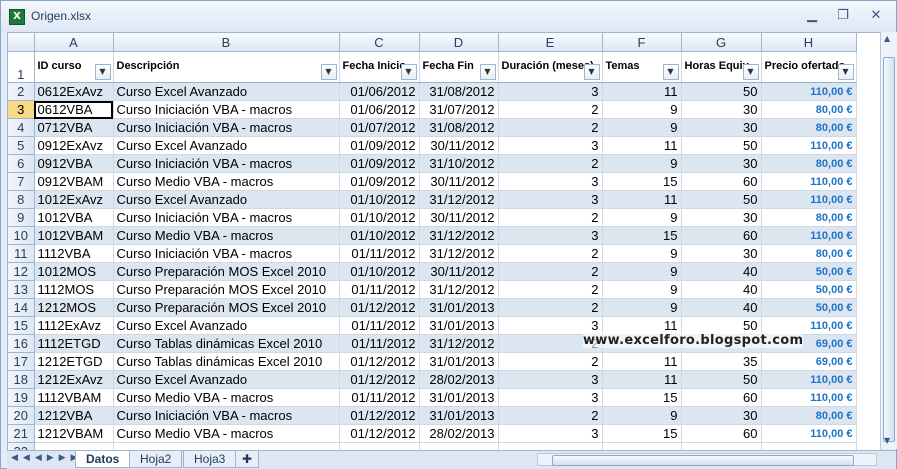 The image size is (897, 469). I want to click on column-header-g: G, so click(721, 42).